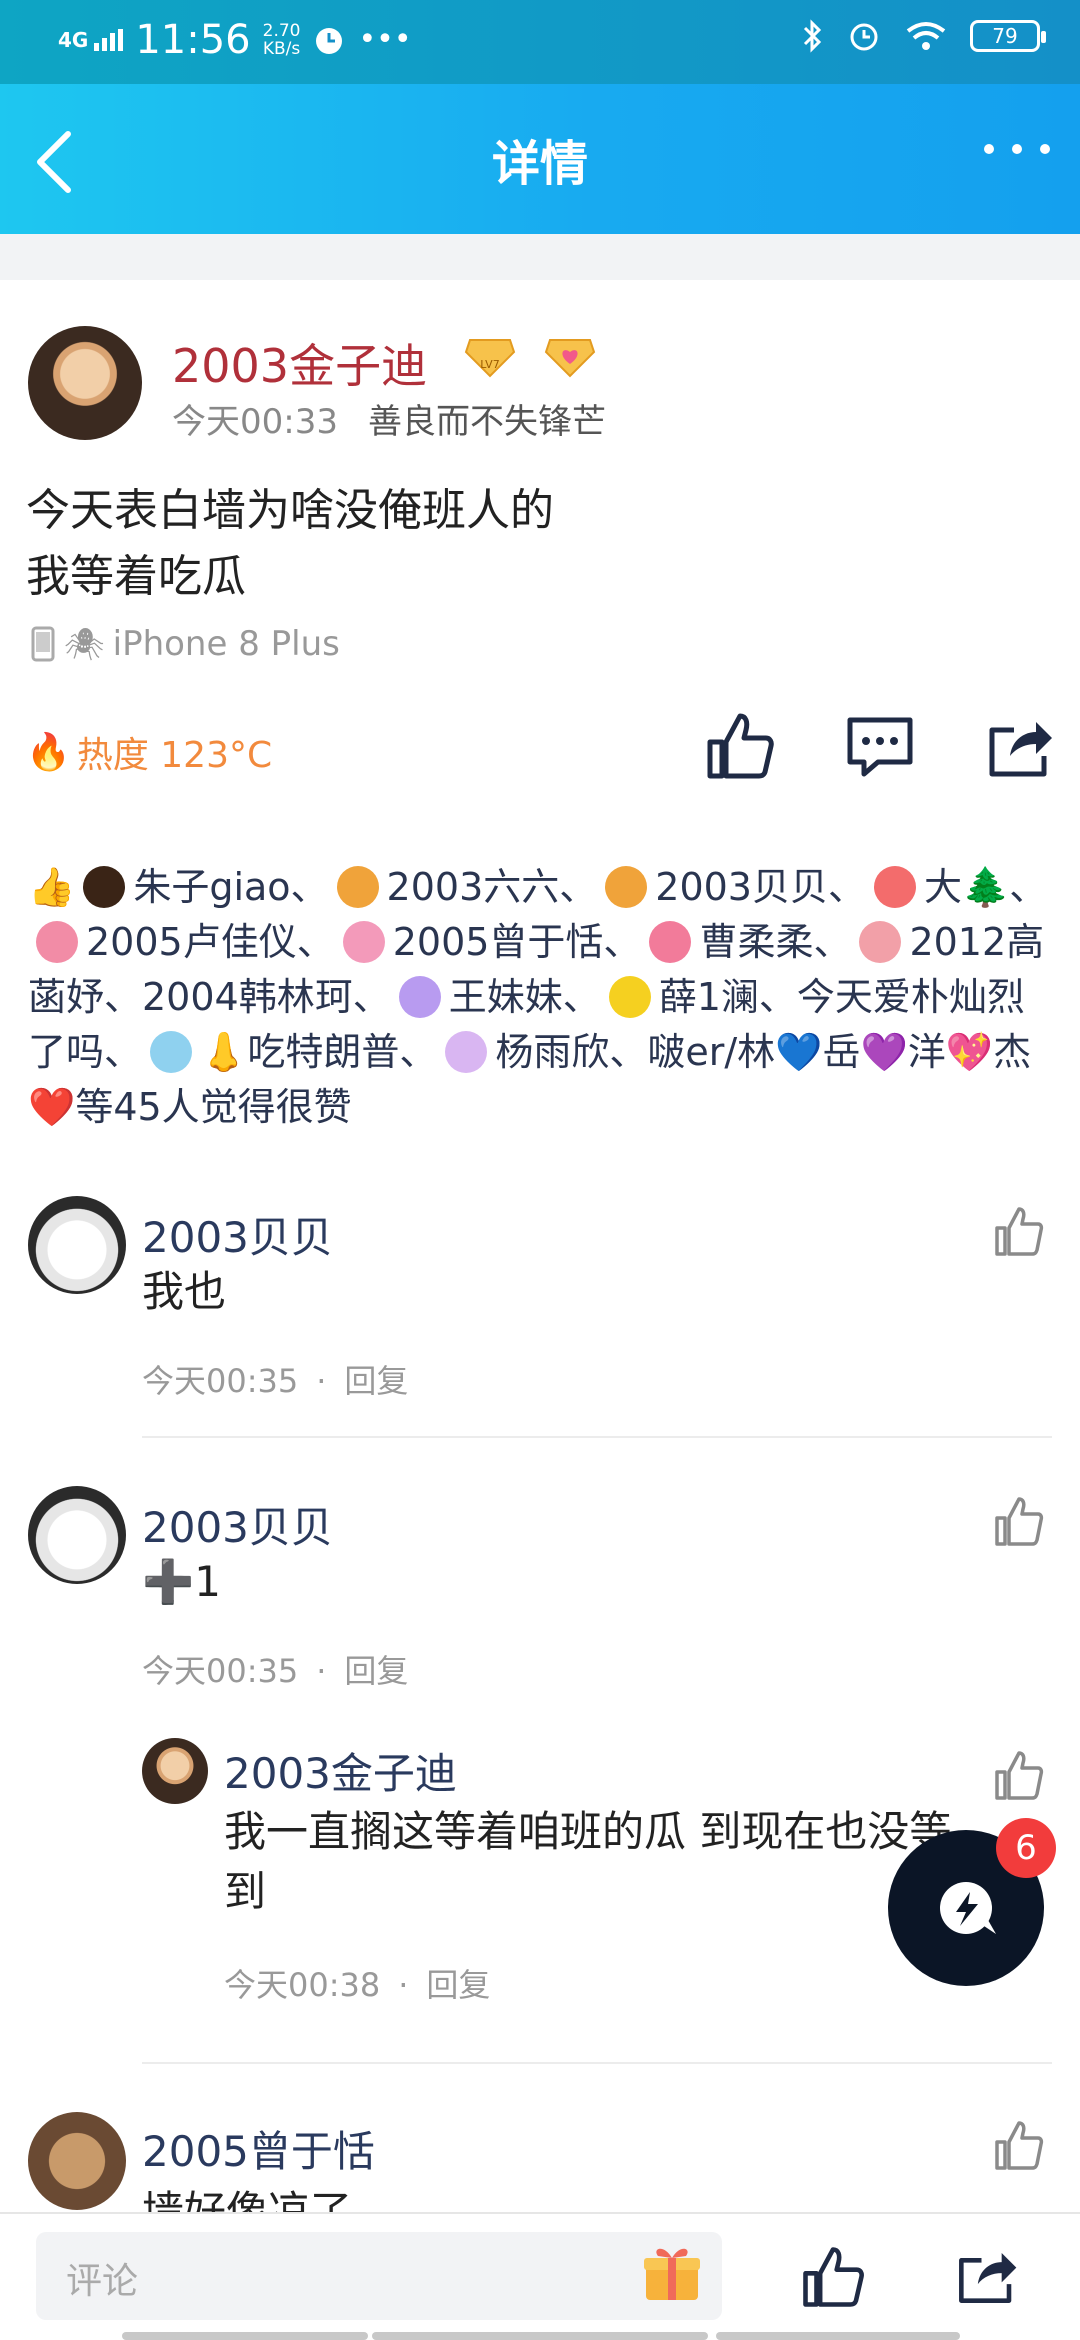  Describe the element at coordinates (175, 1771) in the screenshot. I see `reply-avatar` at that location.